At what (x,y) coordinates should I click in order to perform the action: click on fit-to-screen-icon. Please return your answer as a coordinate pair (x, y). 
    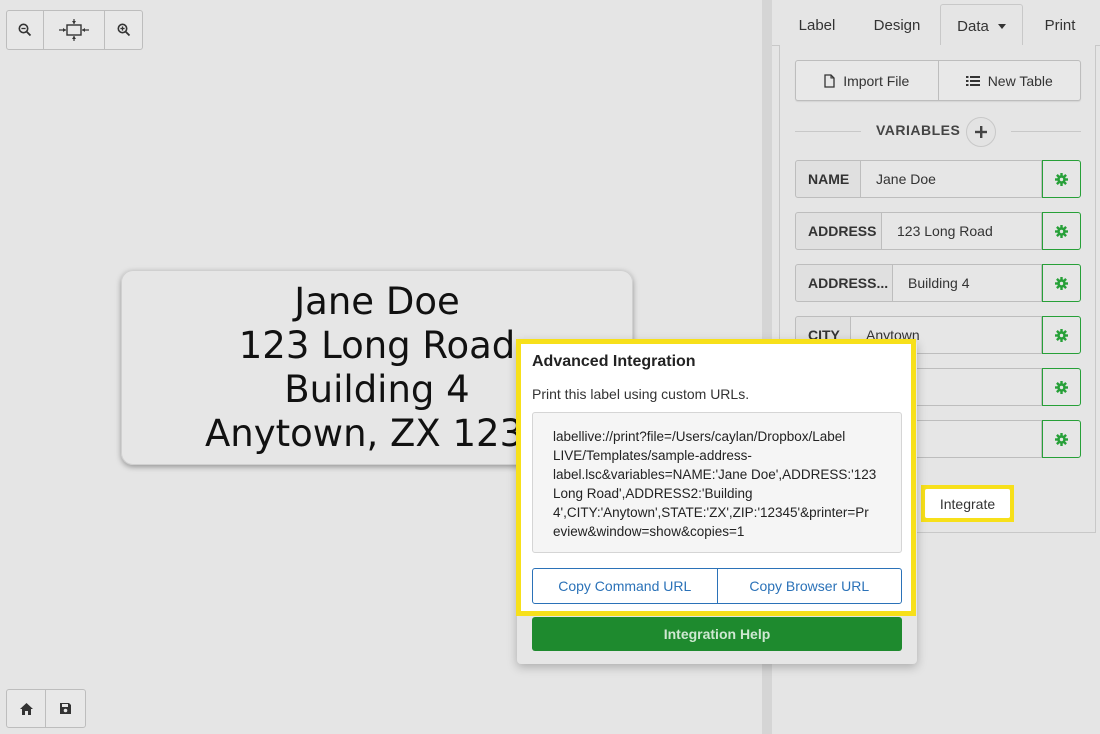
    Looking at the image, I should click on (74, 30).